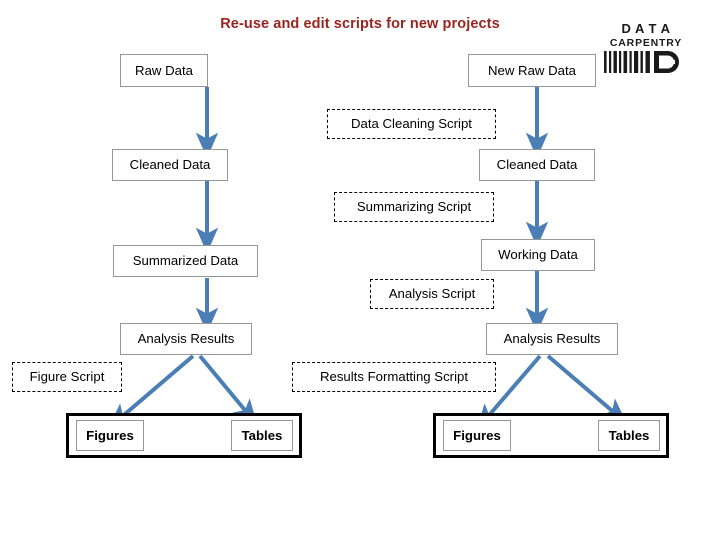 This screenshot has width=720, height=540. I want to click on script-label: Figure Script, so click(67, 377).